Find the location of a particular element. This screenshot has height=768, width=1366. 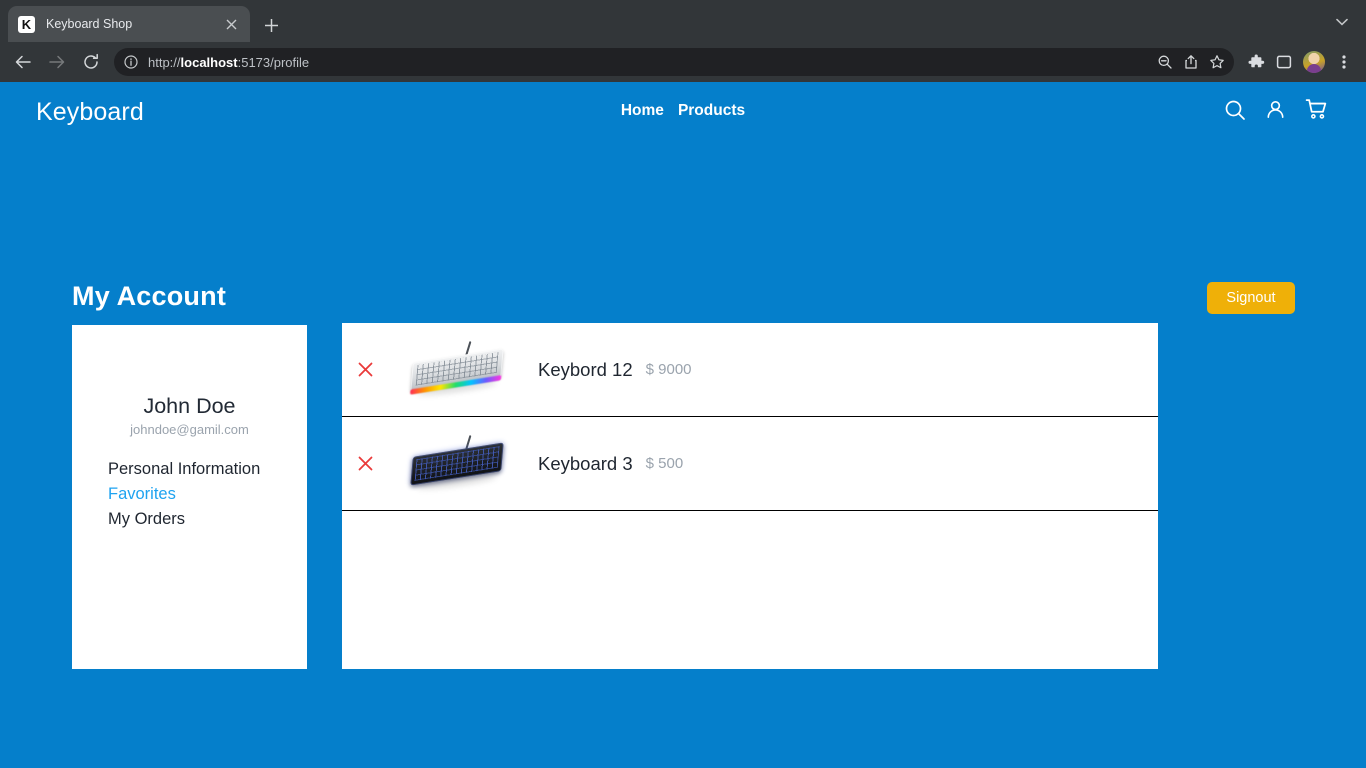

reload-icon is located at coordinates (91, 62).